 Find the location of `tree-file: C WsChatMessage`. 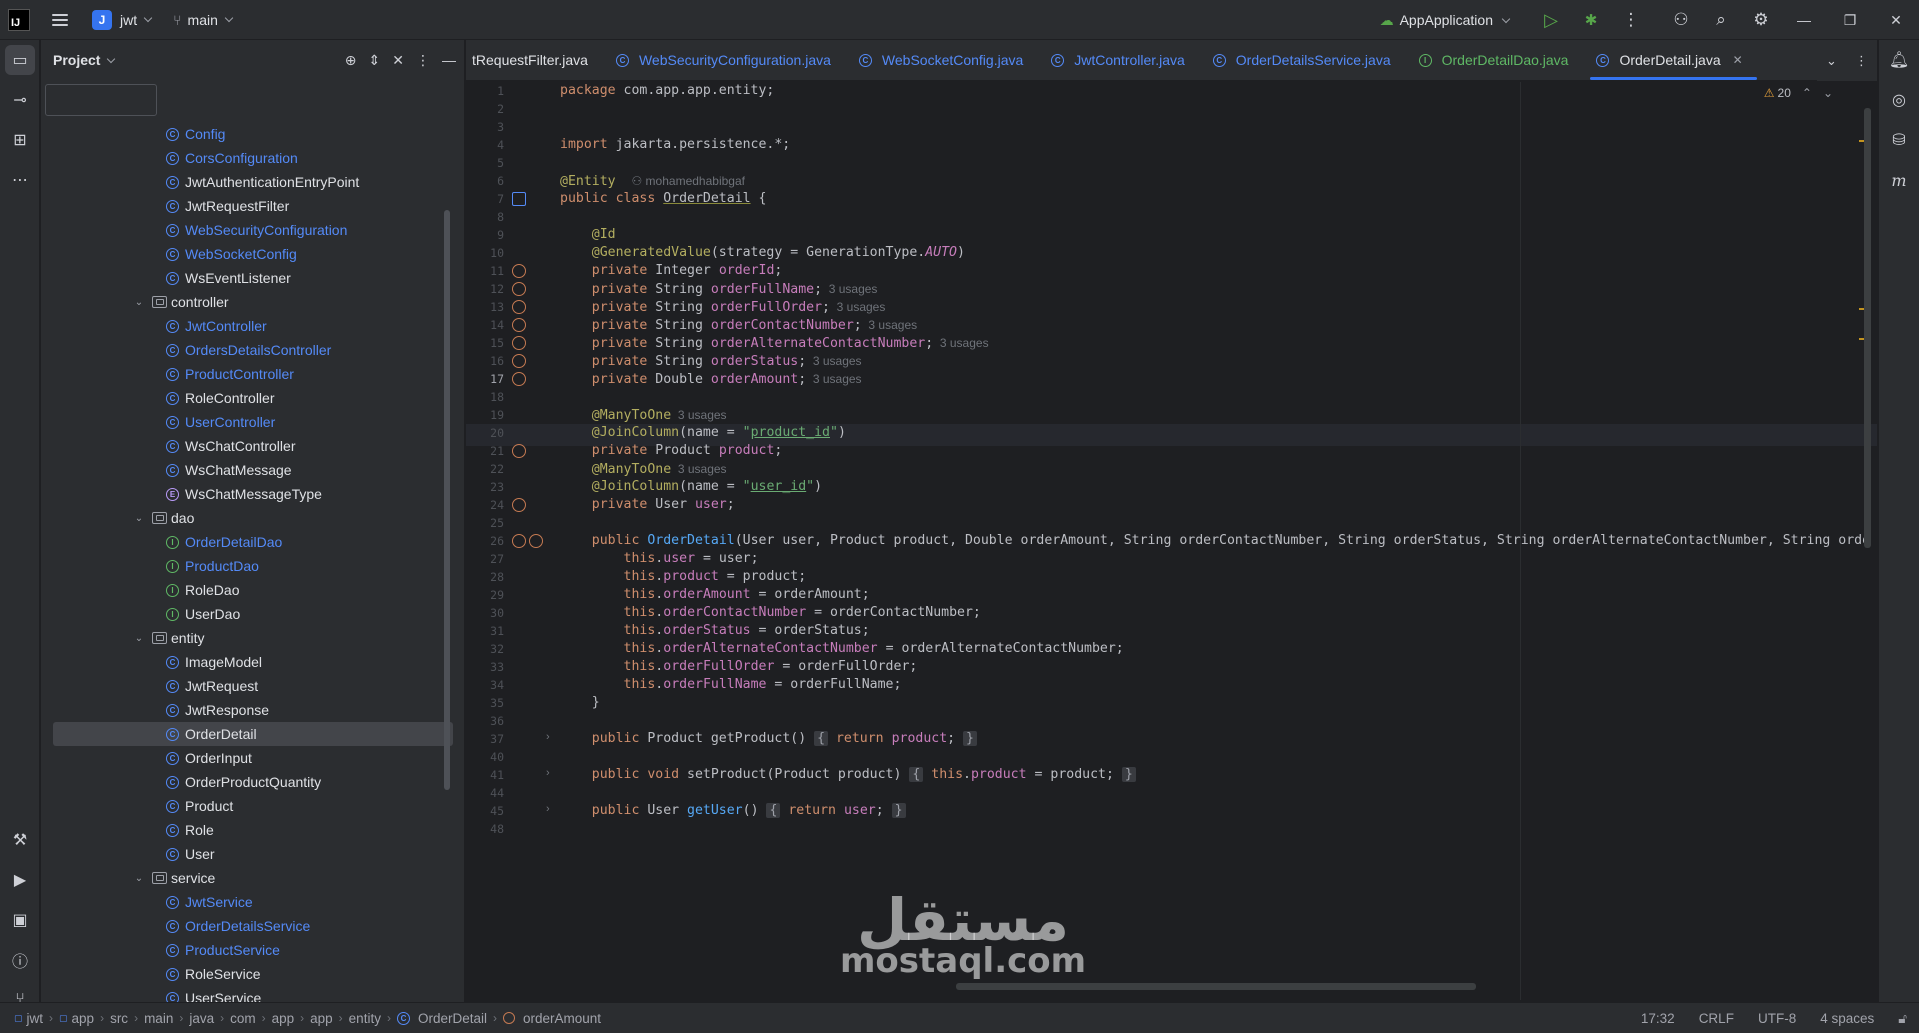

tree-file: C WsChatMessage is located at coordinates (253, 470).